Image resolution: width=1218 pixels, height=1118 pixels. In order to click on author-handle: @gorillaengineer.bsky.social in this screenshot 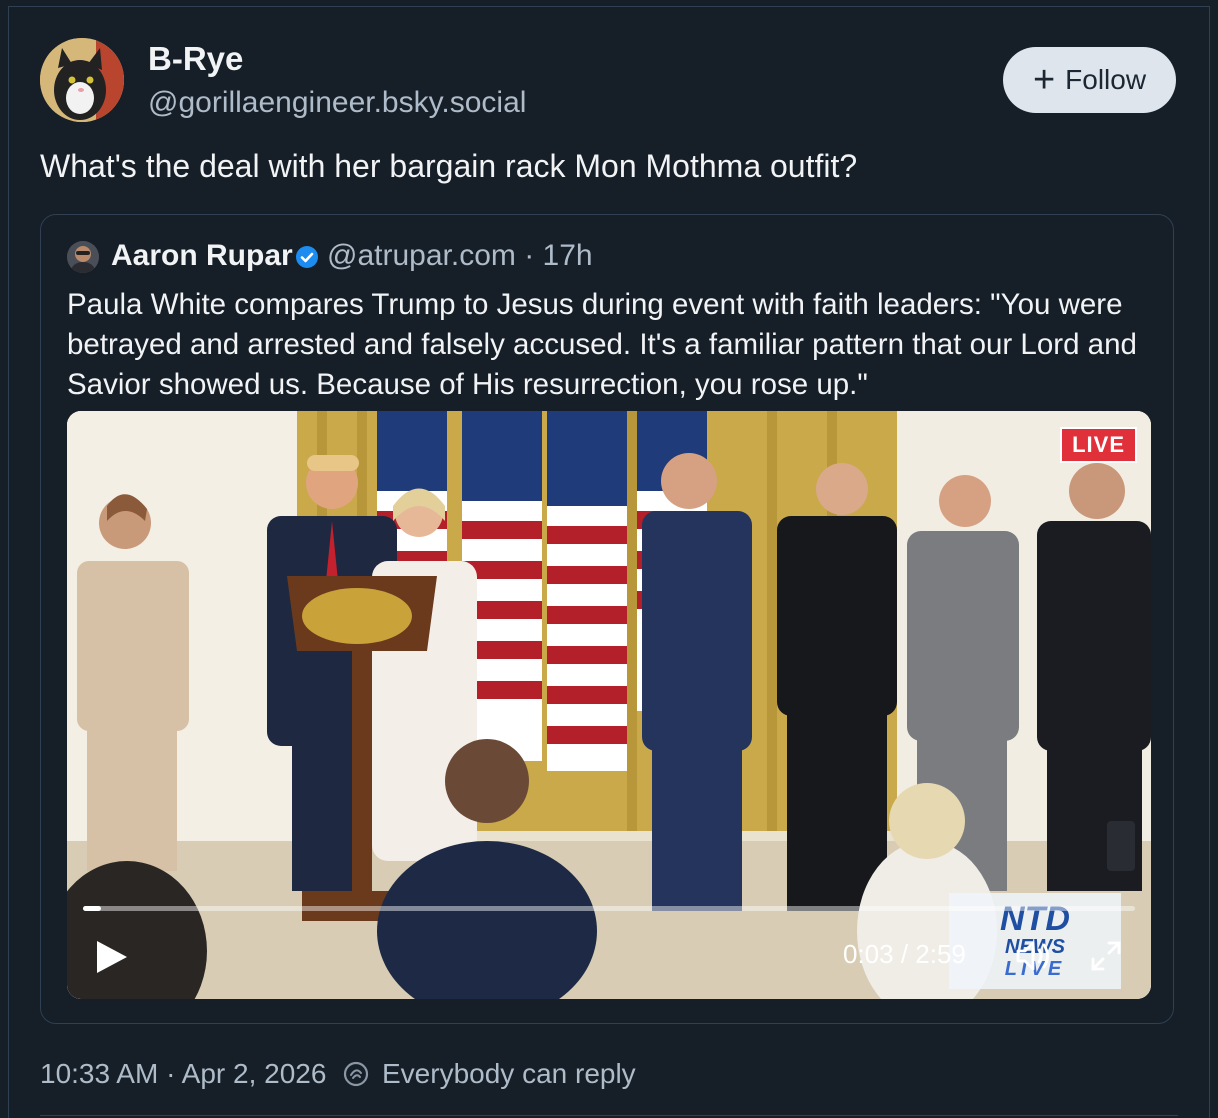, I will do `click(337, 103)`.